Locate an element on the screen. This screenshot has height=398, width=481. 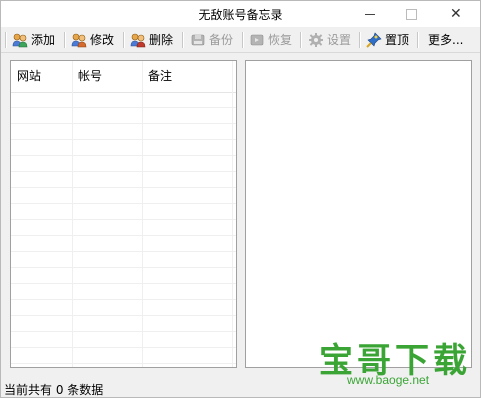
column-header-note: 备注 is located at coordinates (187, 76).